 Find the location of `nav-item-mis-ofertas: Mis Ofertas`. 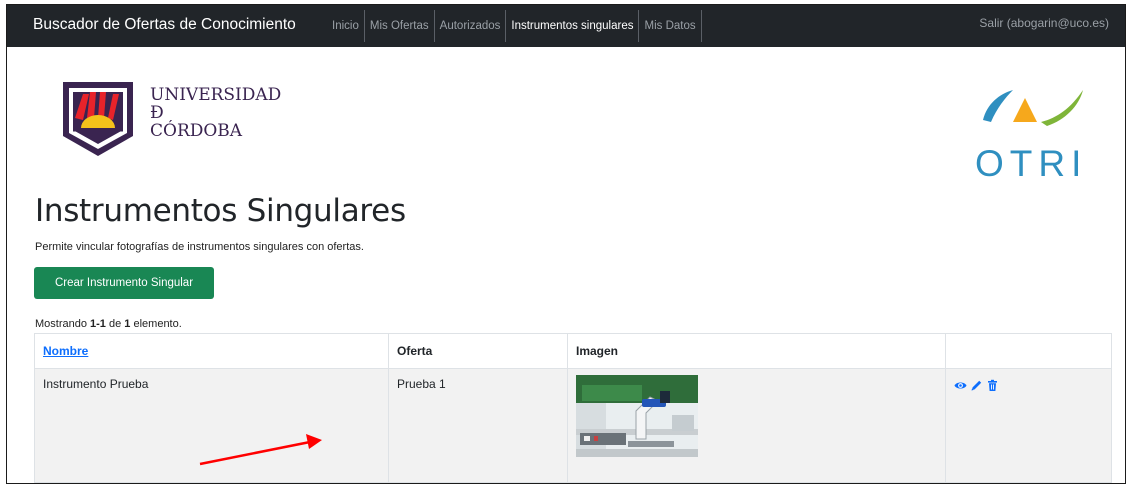

nav-item-mis-ofertas: Mis Ofertas is located at coordinates (400, 26).